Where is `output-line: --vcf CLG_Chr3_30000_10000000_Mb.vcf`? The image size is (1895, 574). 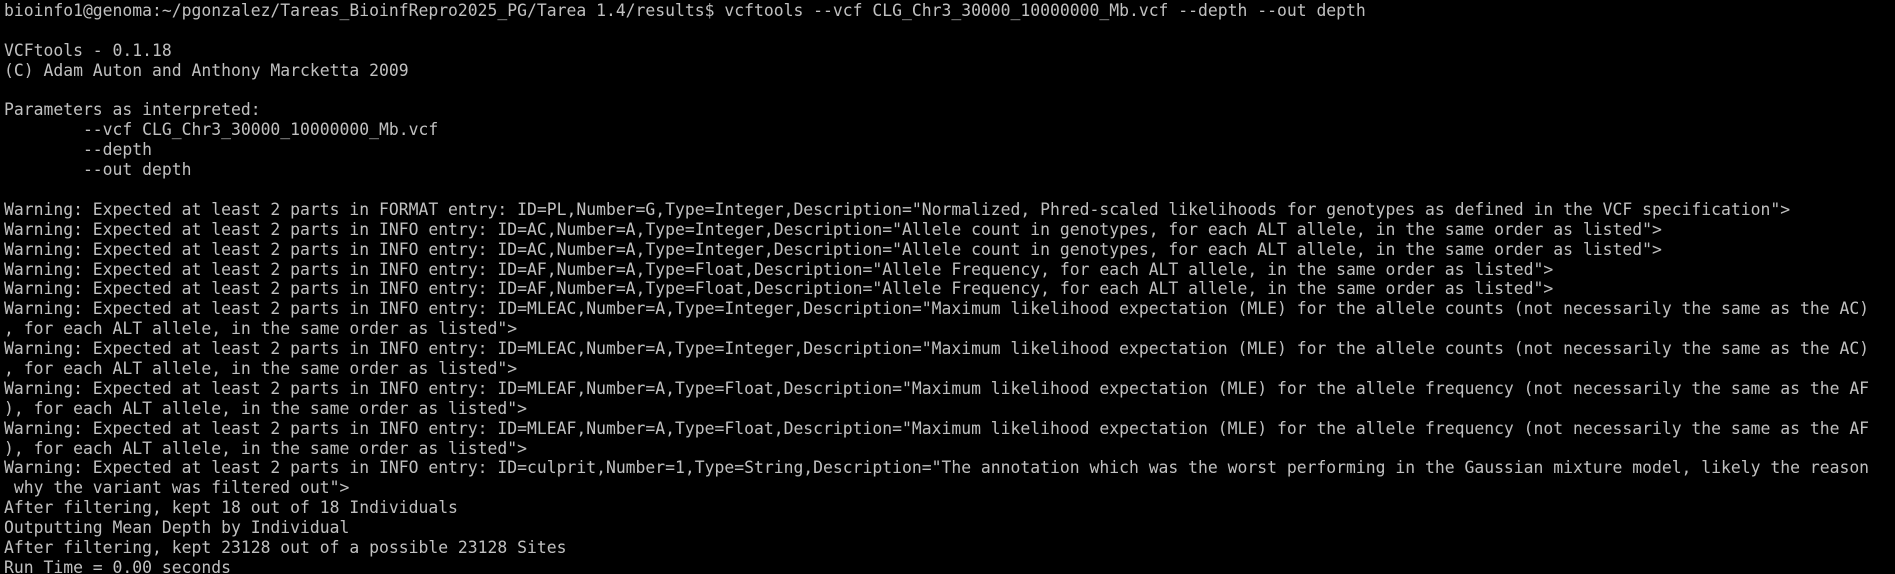 output-line: --vcf CLG_Chr3_30000_10000000_Mb.vcf is located at coordinates (221, 130).